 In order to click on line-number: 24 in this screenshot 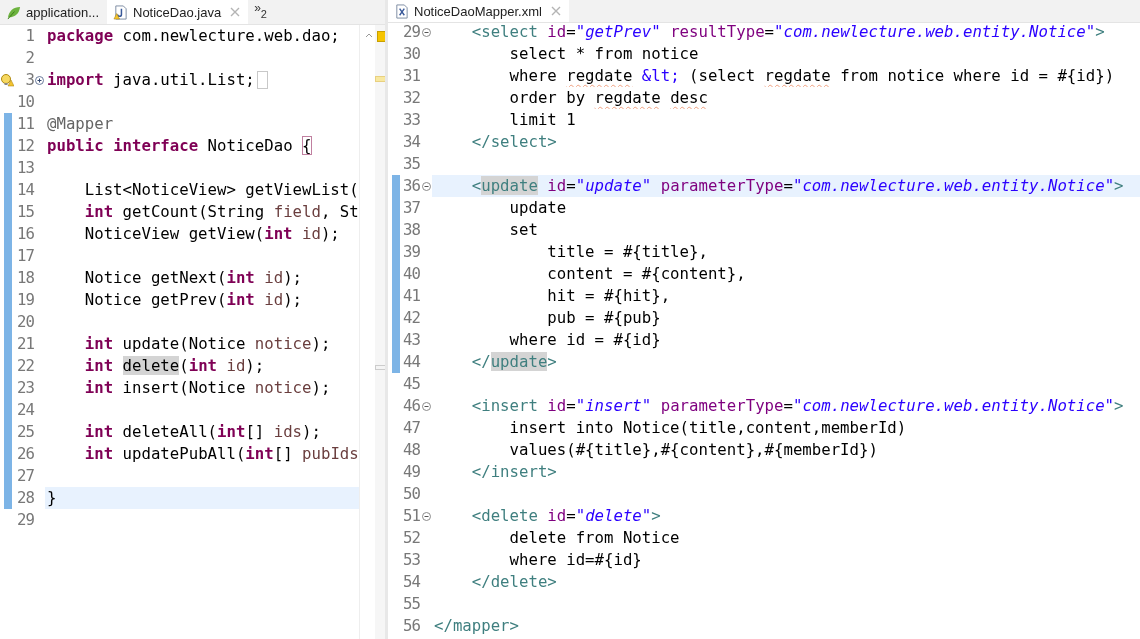, I will do `click(25, 410)`.